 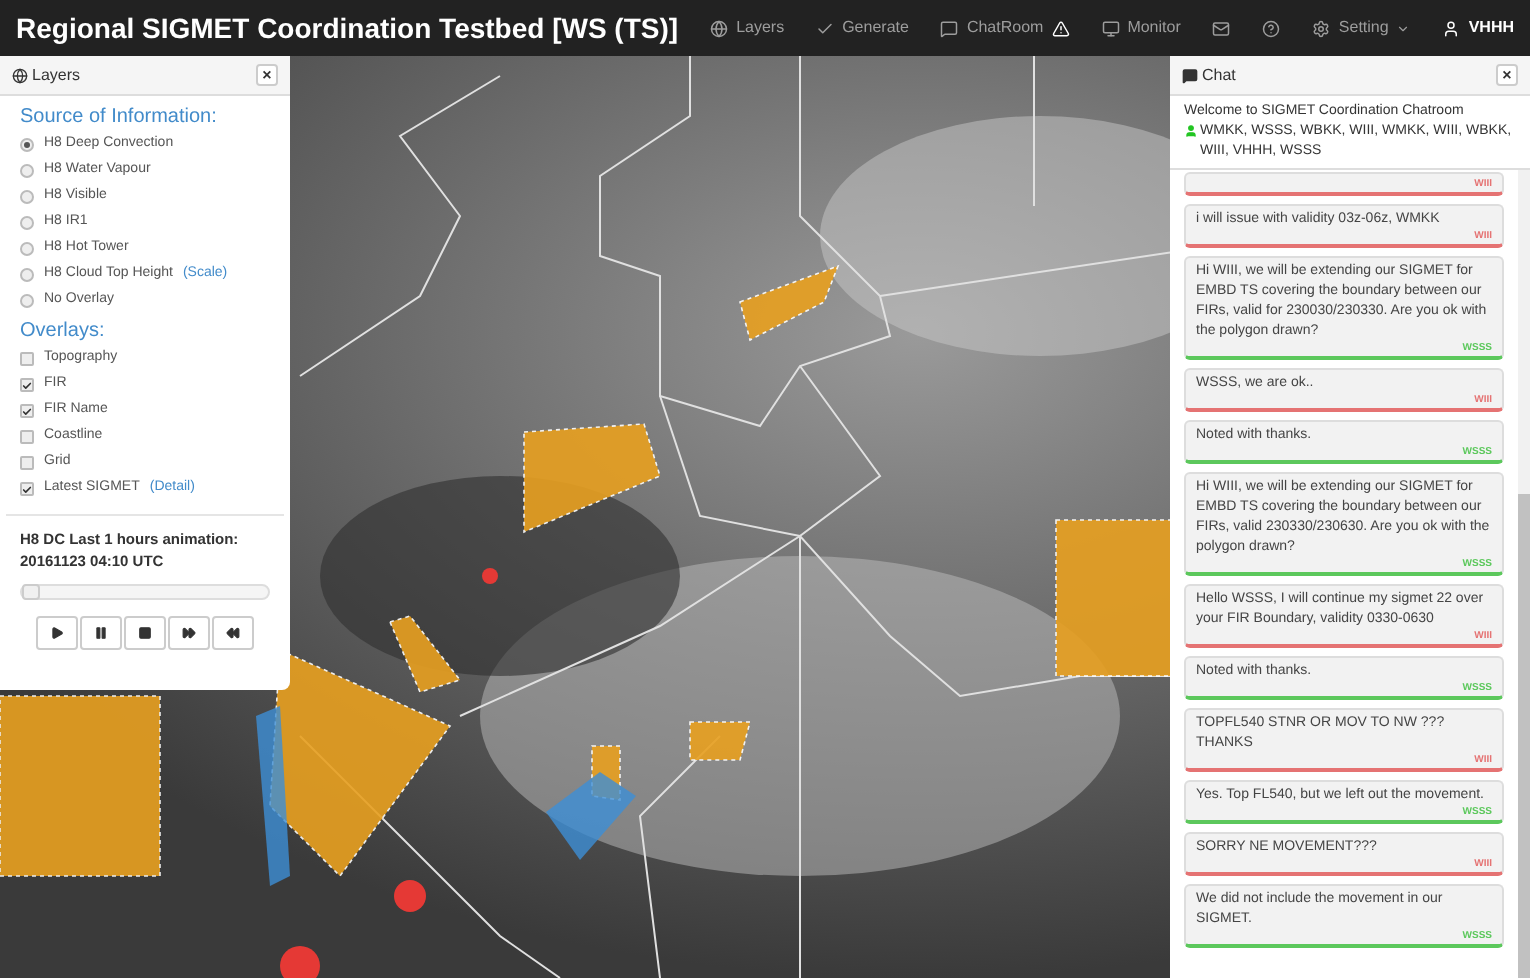 I want to click on monitor-icon, so click(x=1110, y=28).